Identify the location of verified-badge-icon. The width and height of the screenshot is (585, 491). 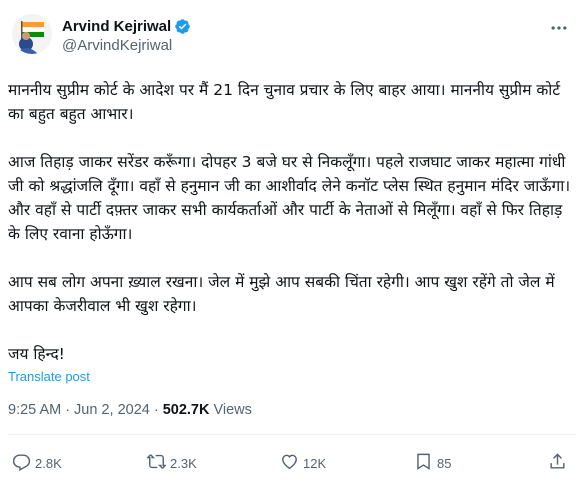
(182, 26).